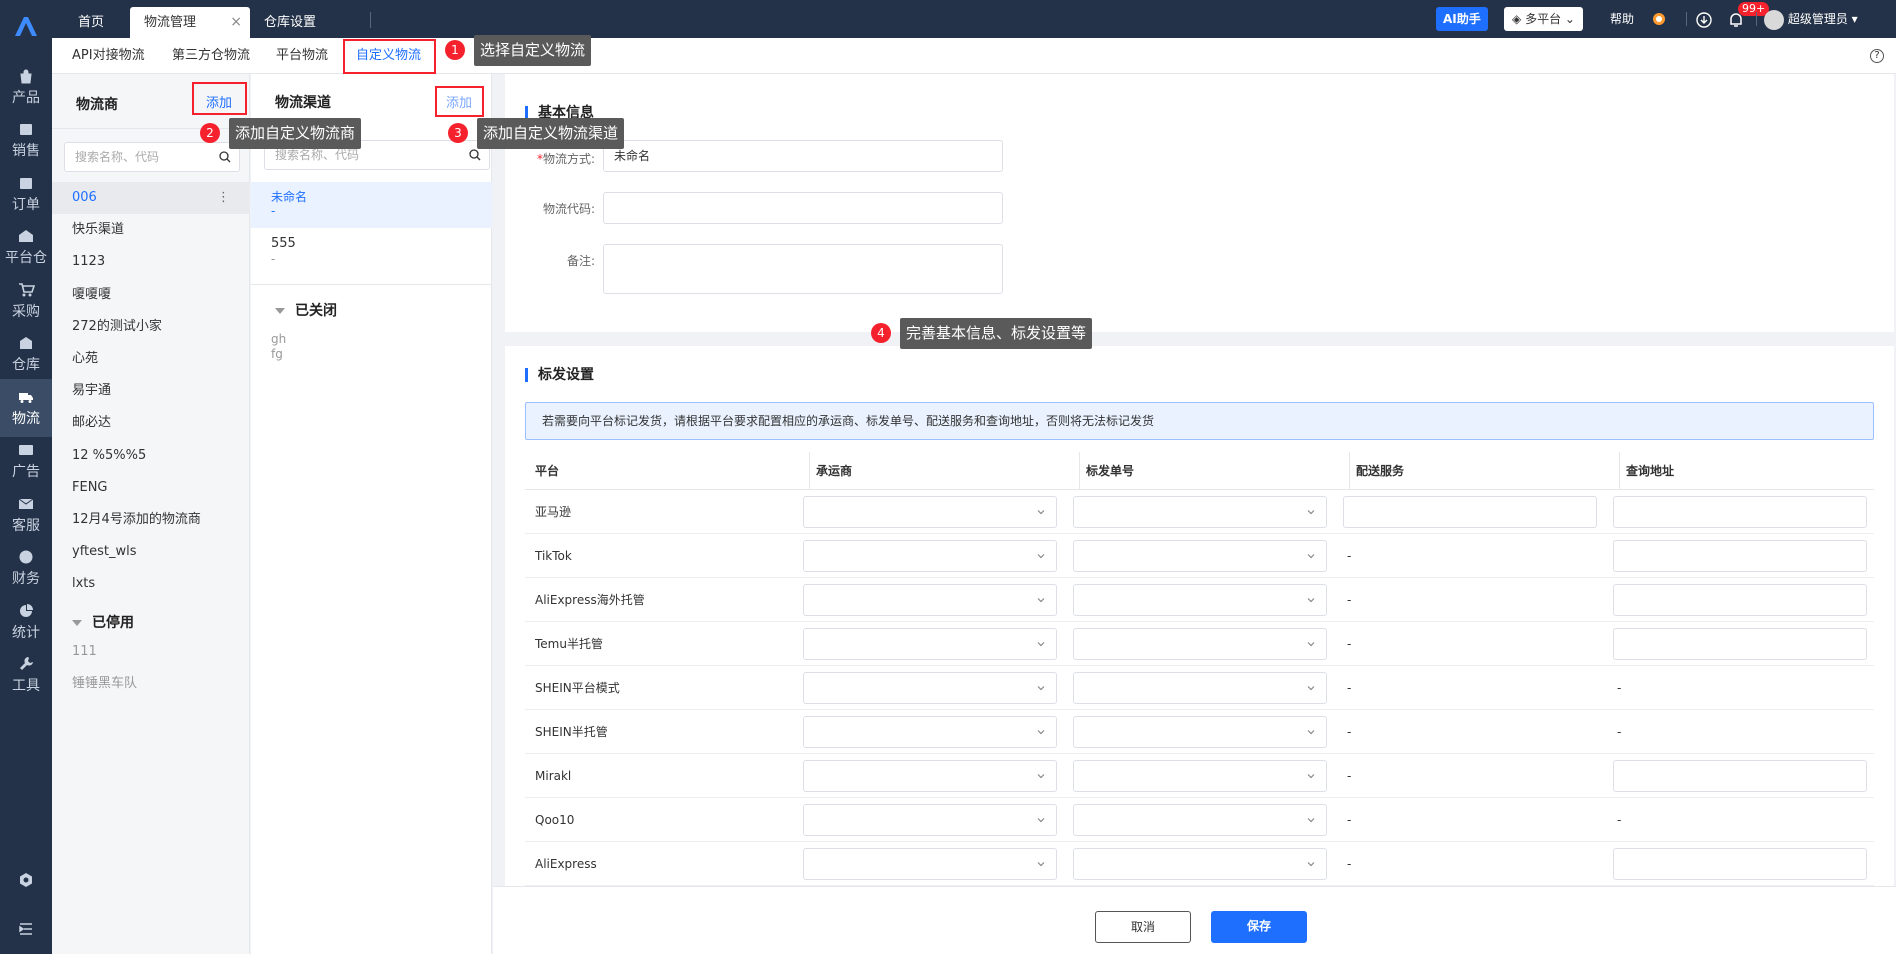  Describe the element at coordinates (1704, 19) in the screenshot. I see `download-icon` at that location.